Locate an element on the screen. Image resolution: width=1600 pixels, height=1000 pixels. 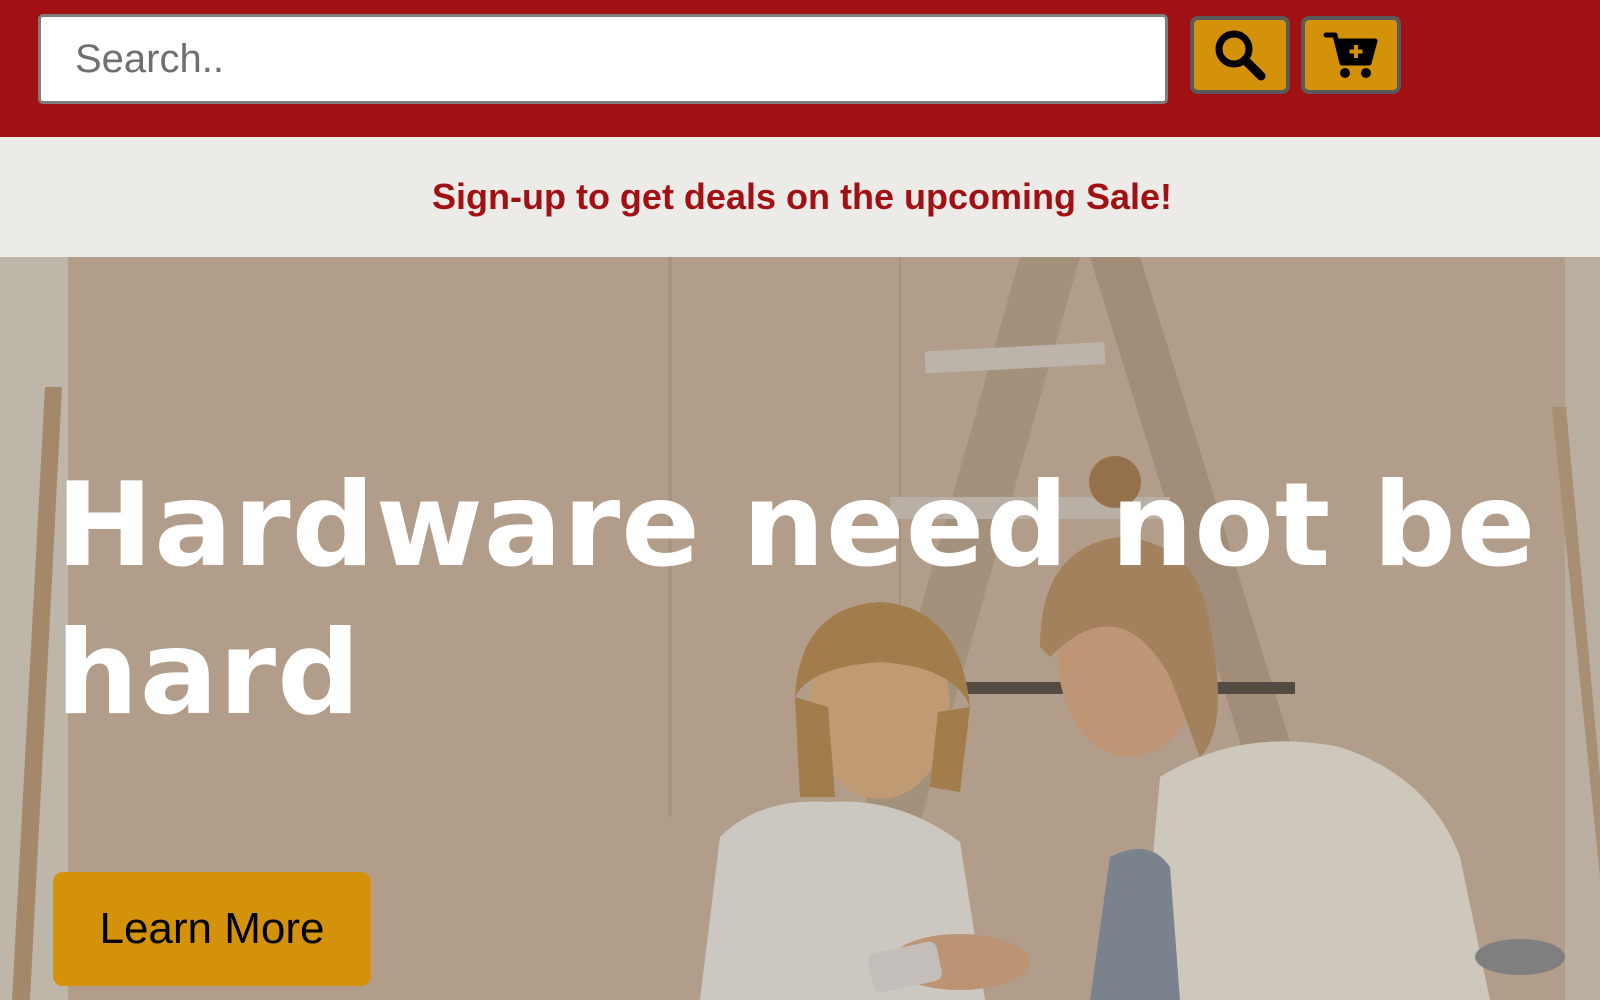
cart-button is located at coordinates (1351, 55).